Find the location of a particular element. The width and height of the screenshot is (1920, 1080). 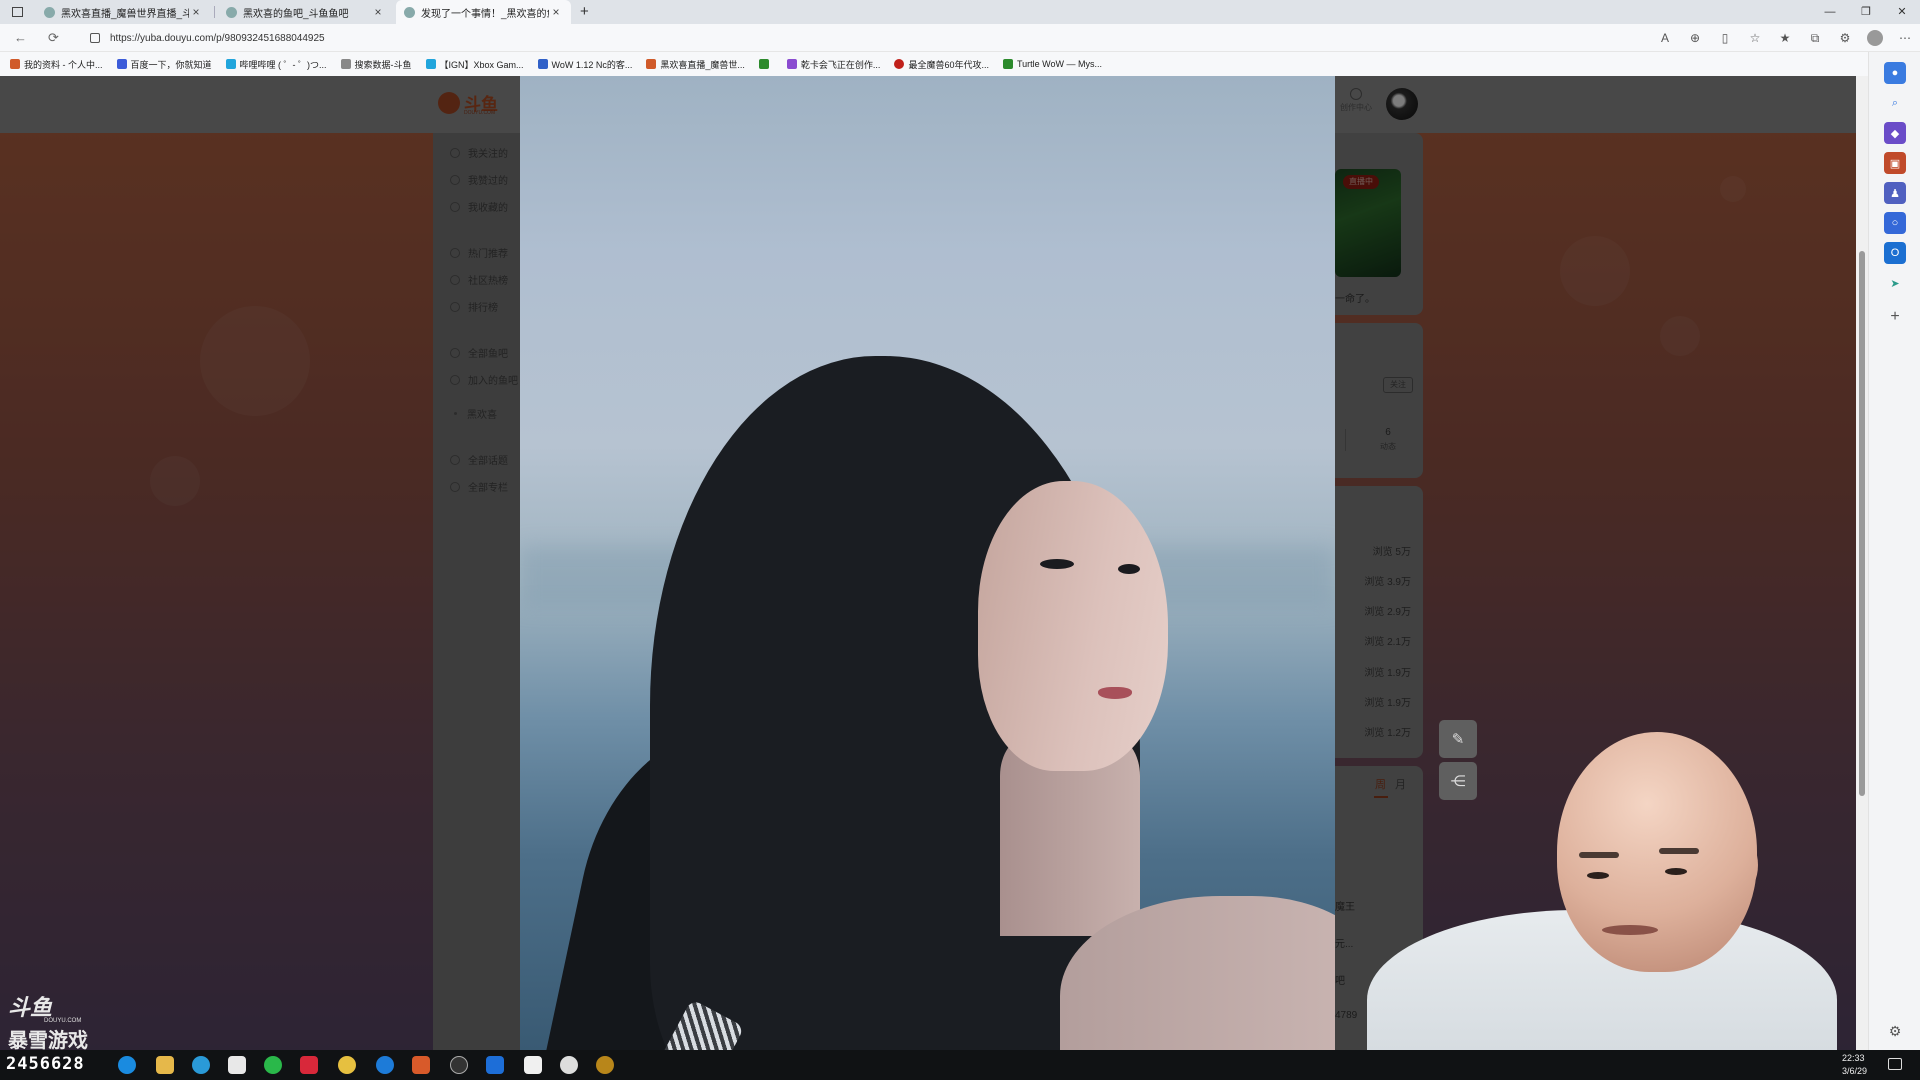

tab-3-active: 发现了一个事情！_黑欢喜的鱼吧 × is located at coordinates (483, 12).